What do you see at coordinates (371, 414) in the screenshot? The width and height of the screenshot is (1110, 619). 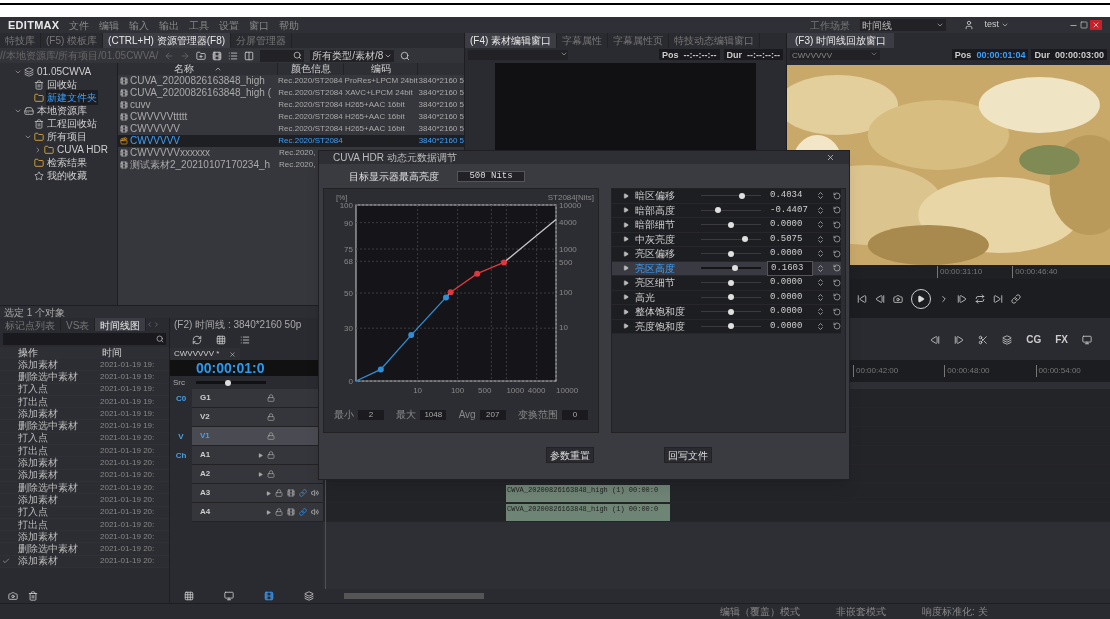 I see `stat-field: 2` at bounding box center [371, 414].